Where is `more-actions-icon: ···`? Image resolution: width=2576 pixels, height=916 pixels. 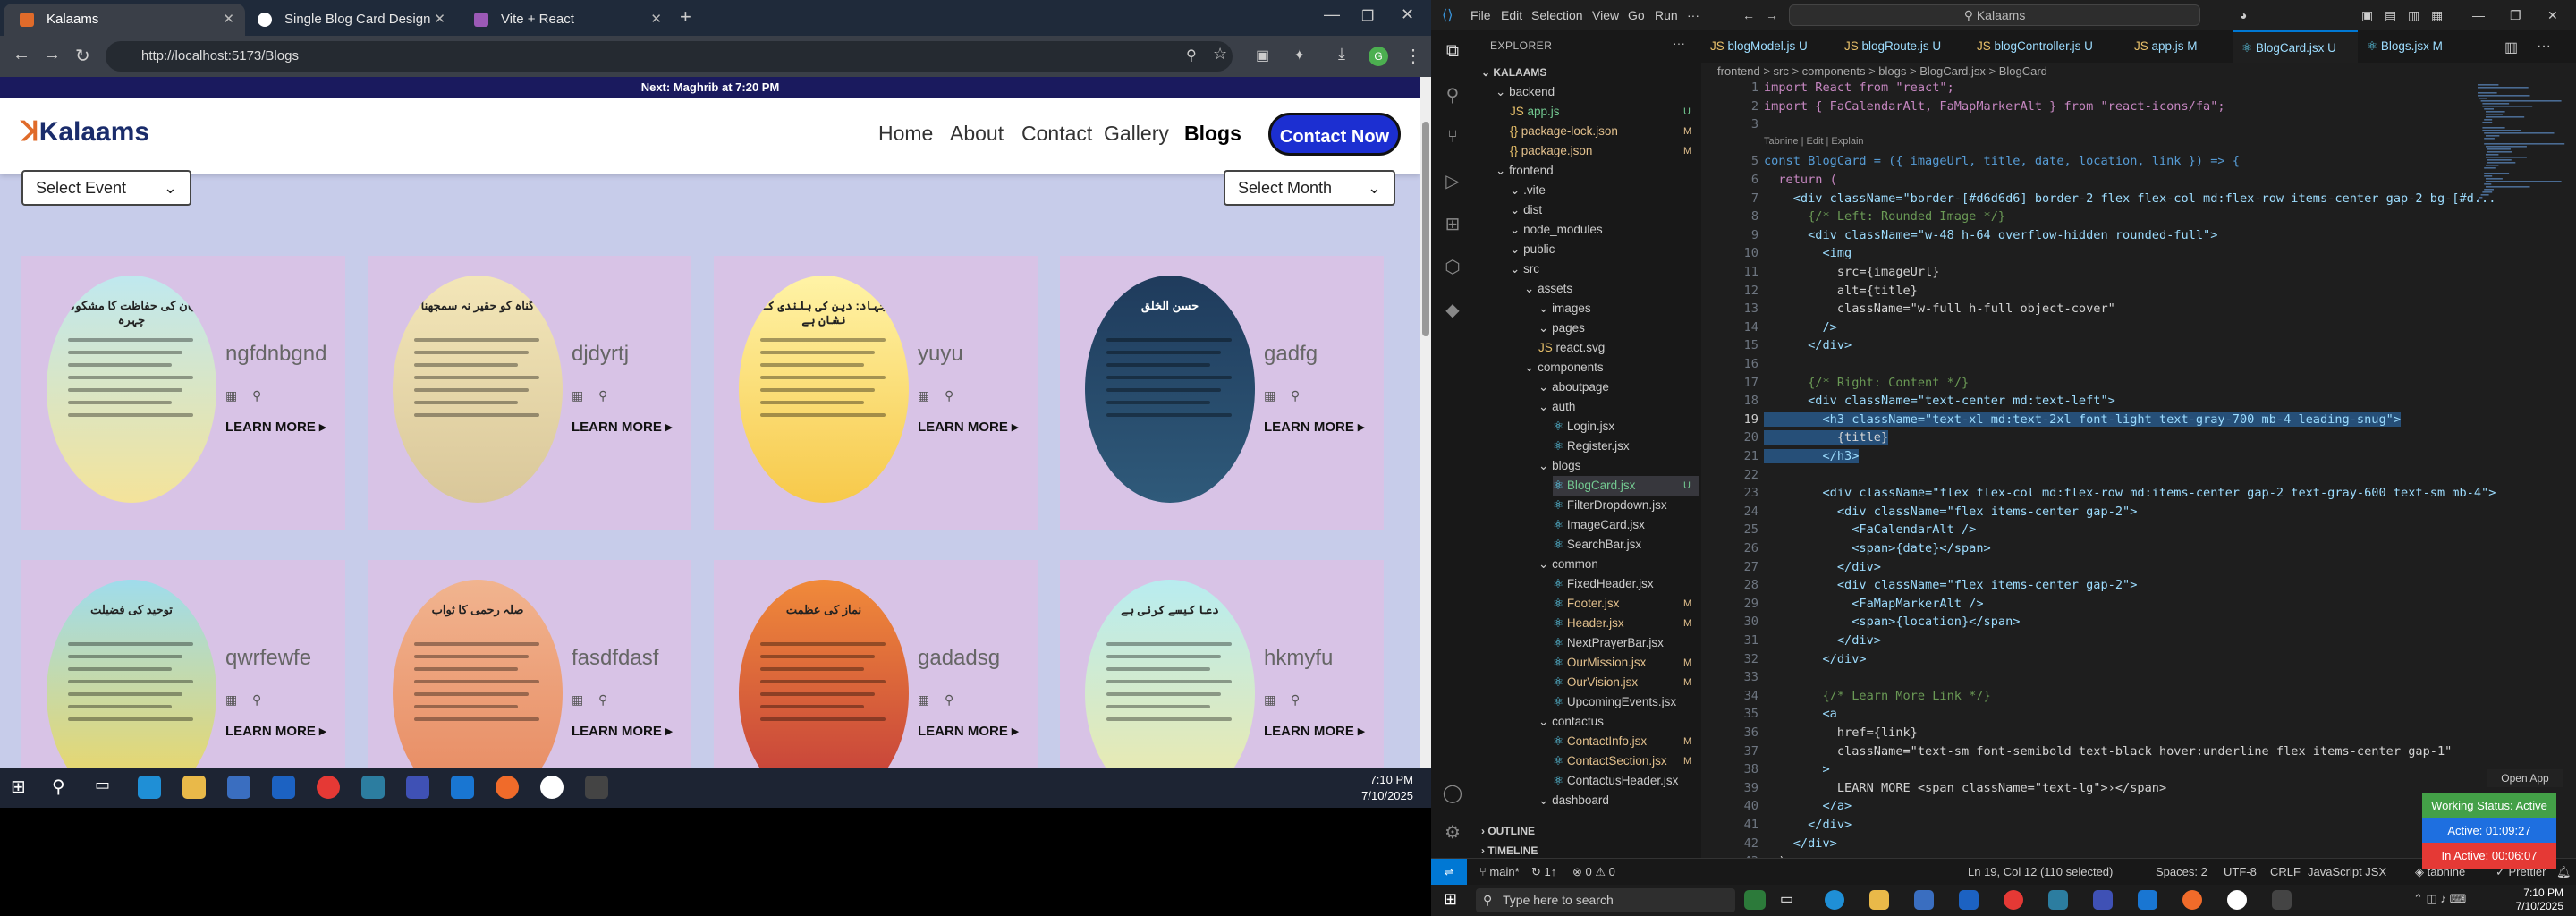 more-actions-icon: ··· is located at coordinates (1679, 43).